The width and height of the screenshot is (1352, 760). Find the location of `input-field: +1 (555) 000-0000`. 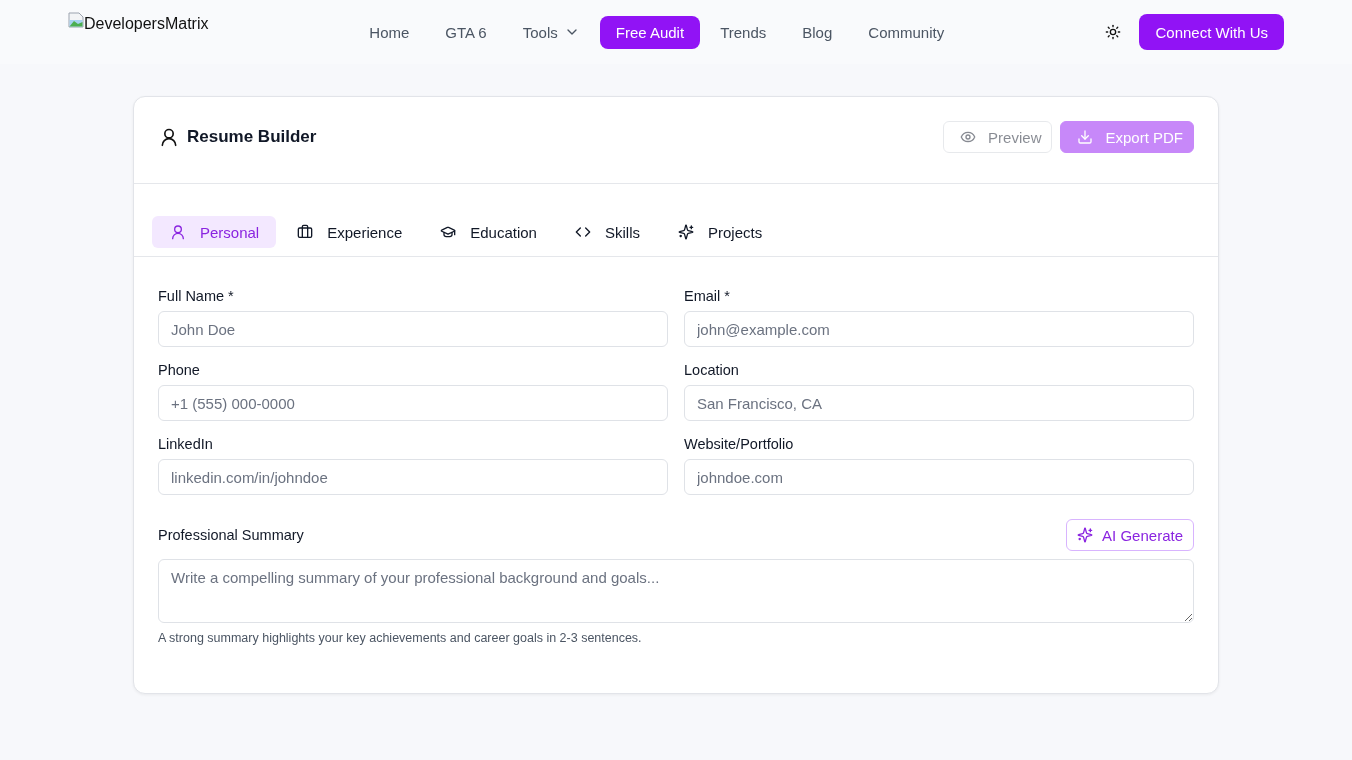

input-field: +1 (555) 000-0000 is located at coordinates (413, 403).